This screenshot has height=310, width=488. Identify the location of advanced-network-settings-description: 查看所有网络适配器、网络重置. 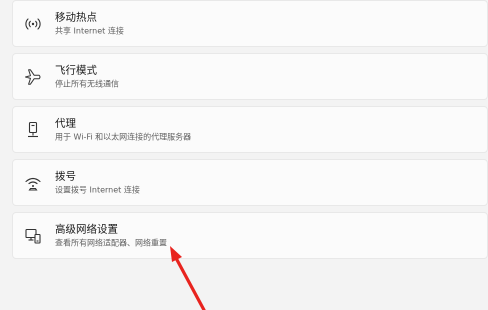
(111, 242).